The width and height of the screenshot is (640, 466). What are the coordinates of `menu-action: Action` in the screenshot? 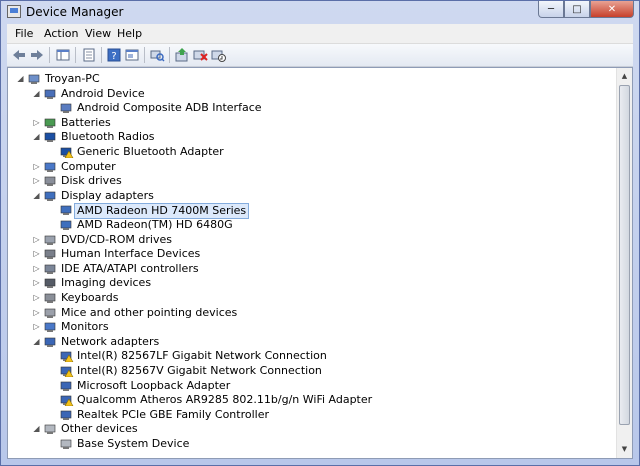 It's located at (61, 33).